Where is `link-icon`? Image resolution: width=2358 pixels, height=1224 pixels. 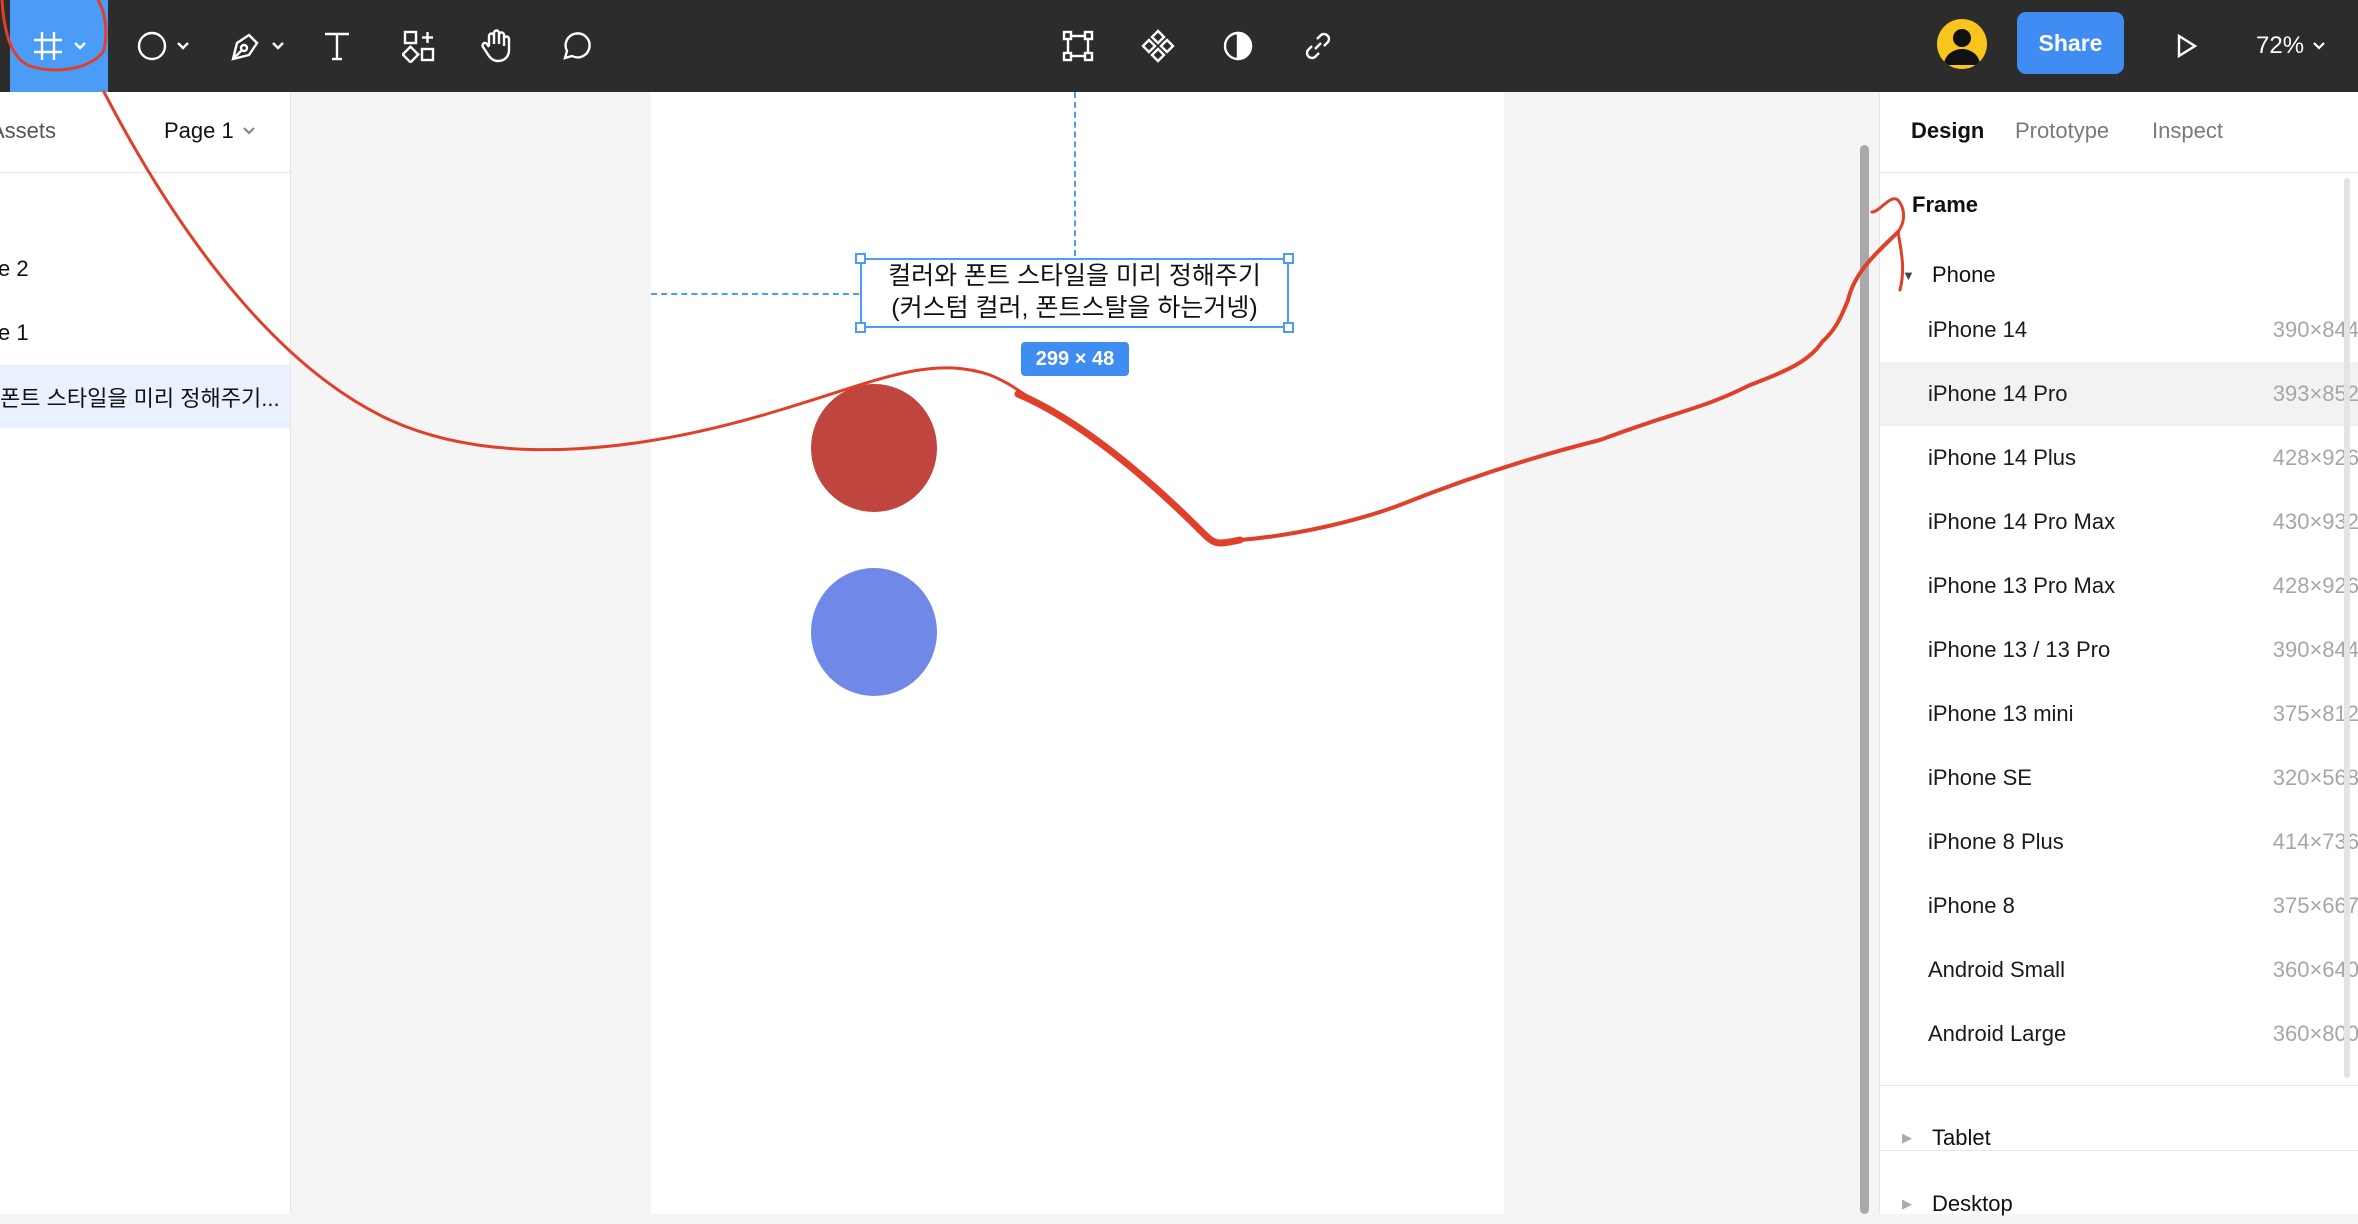
link-icon is located at coordinates (1318, 46).